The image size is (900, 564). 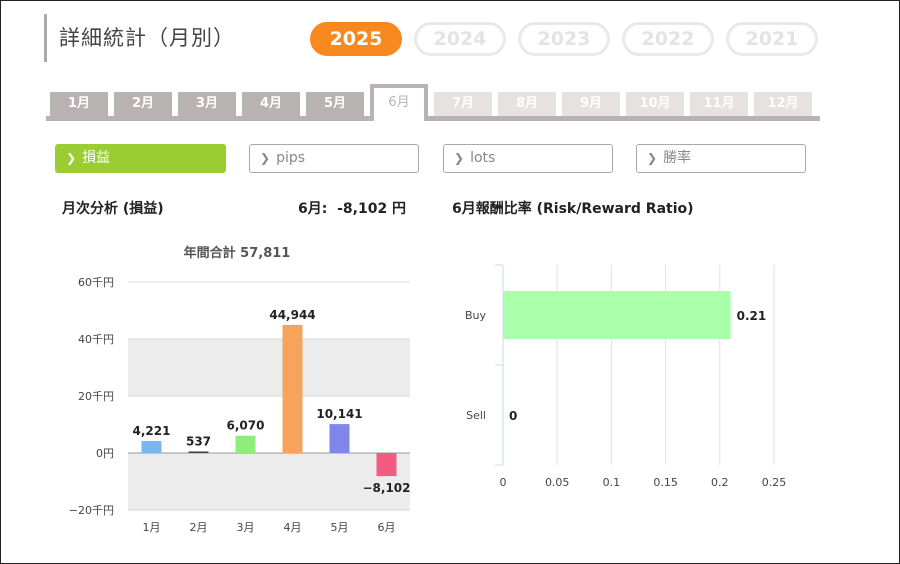 I want to click on data-label: 4,221, so click(x=152, y=431).